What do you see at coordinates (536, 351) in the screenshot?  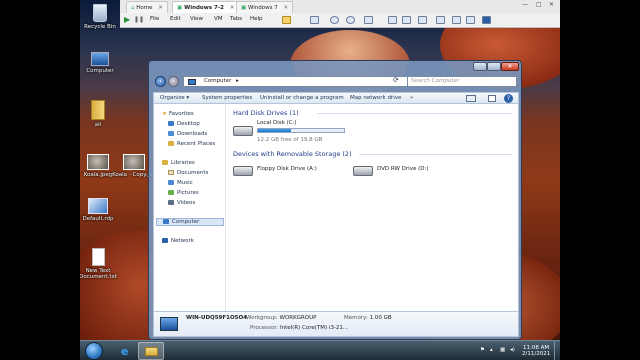 I see `clock: 11:08 AM 2/11/2021` at bounding box center [536, 351].